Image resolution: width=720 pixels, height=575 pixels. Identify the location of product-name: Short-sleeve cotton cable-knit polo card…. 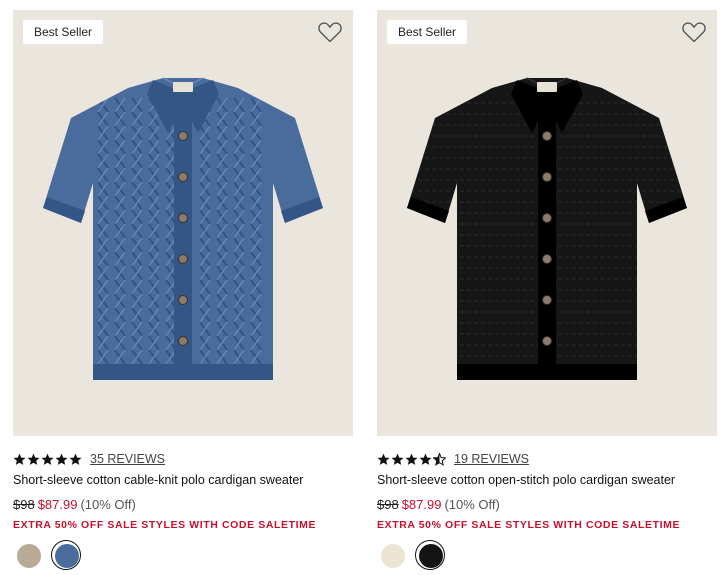
(158, 480).